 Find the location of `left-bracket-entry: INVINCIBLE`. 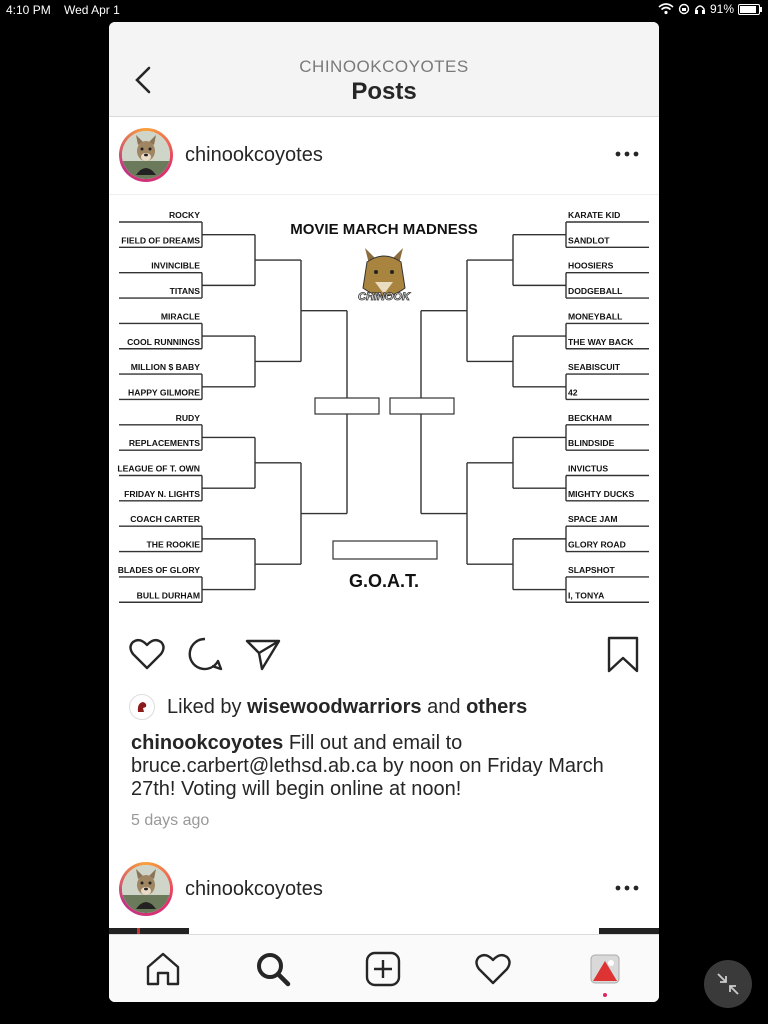

left-bracket-entry: INVINCIBLE is located at coordinates (175, 266).